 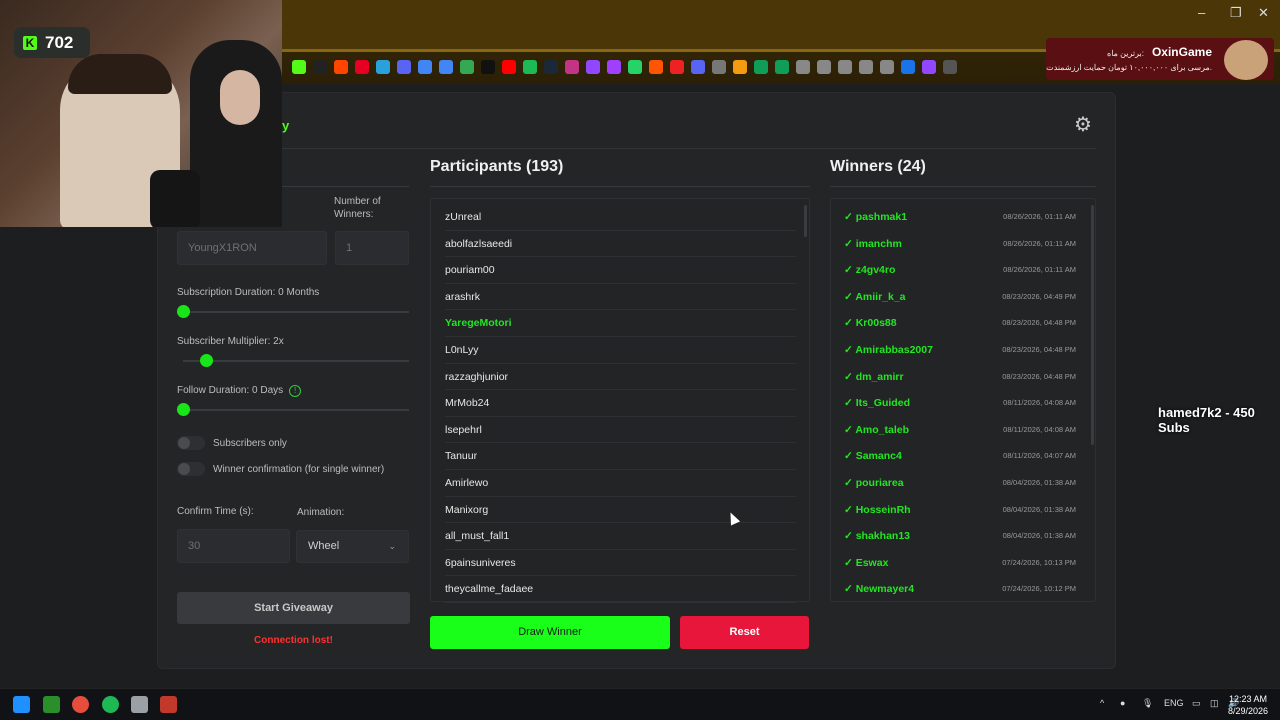 I want to click on lock-icon, so click(x=866, y=67).